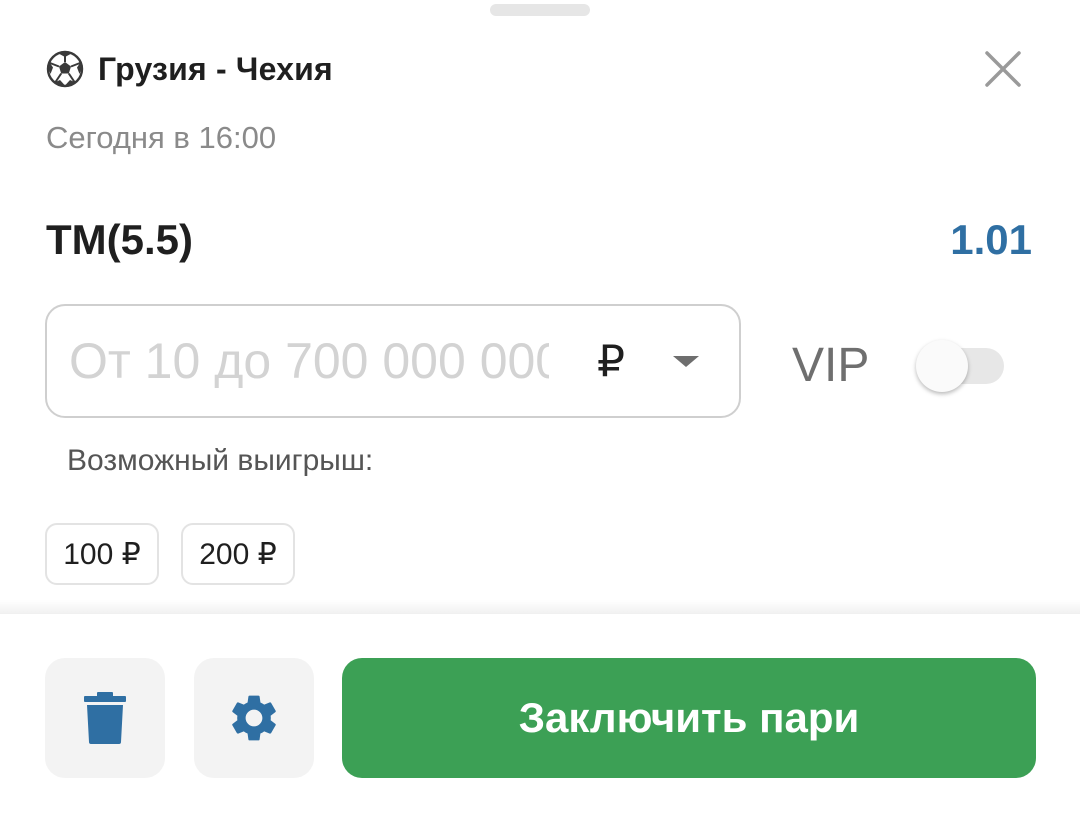 This screenshot has height=814, width=1080. I want to click on bet-odds: 1.01, so click(991, 239).